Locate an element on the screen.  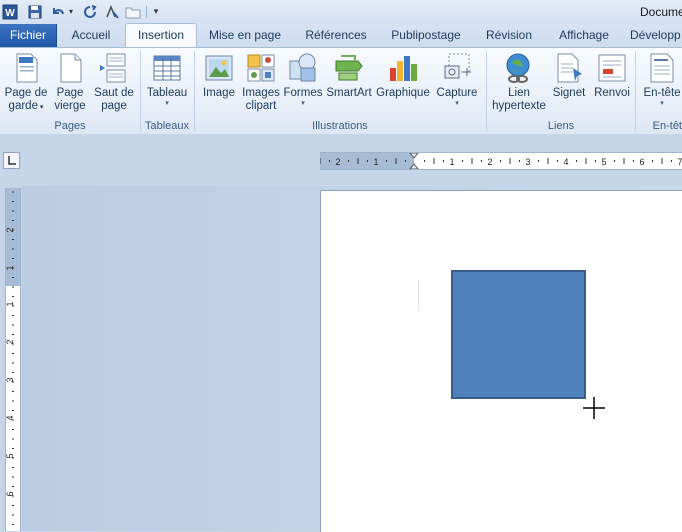
tab-publipostage: Publipostage is located at coordinates (426, 35).